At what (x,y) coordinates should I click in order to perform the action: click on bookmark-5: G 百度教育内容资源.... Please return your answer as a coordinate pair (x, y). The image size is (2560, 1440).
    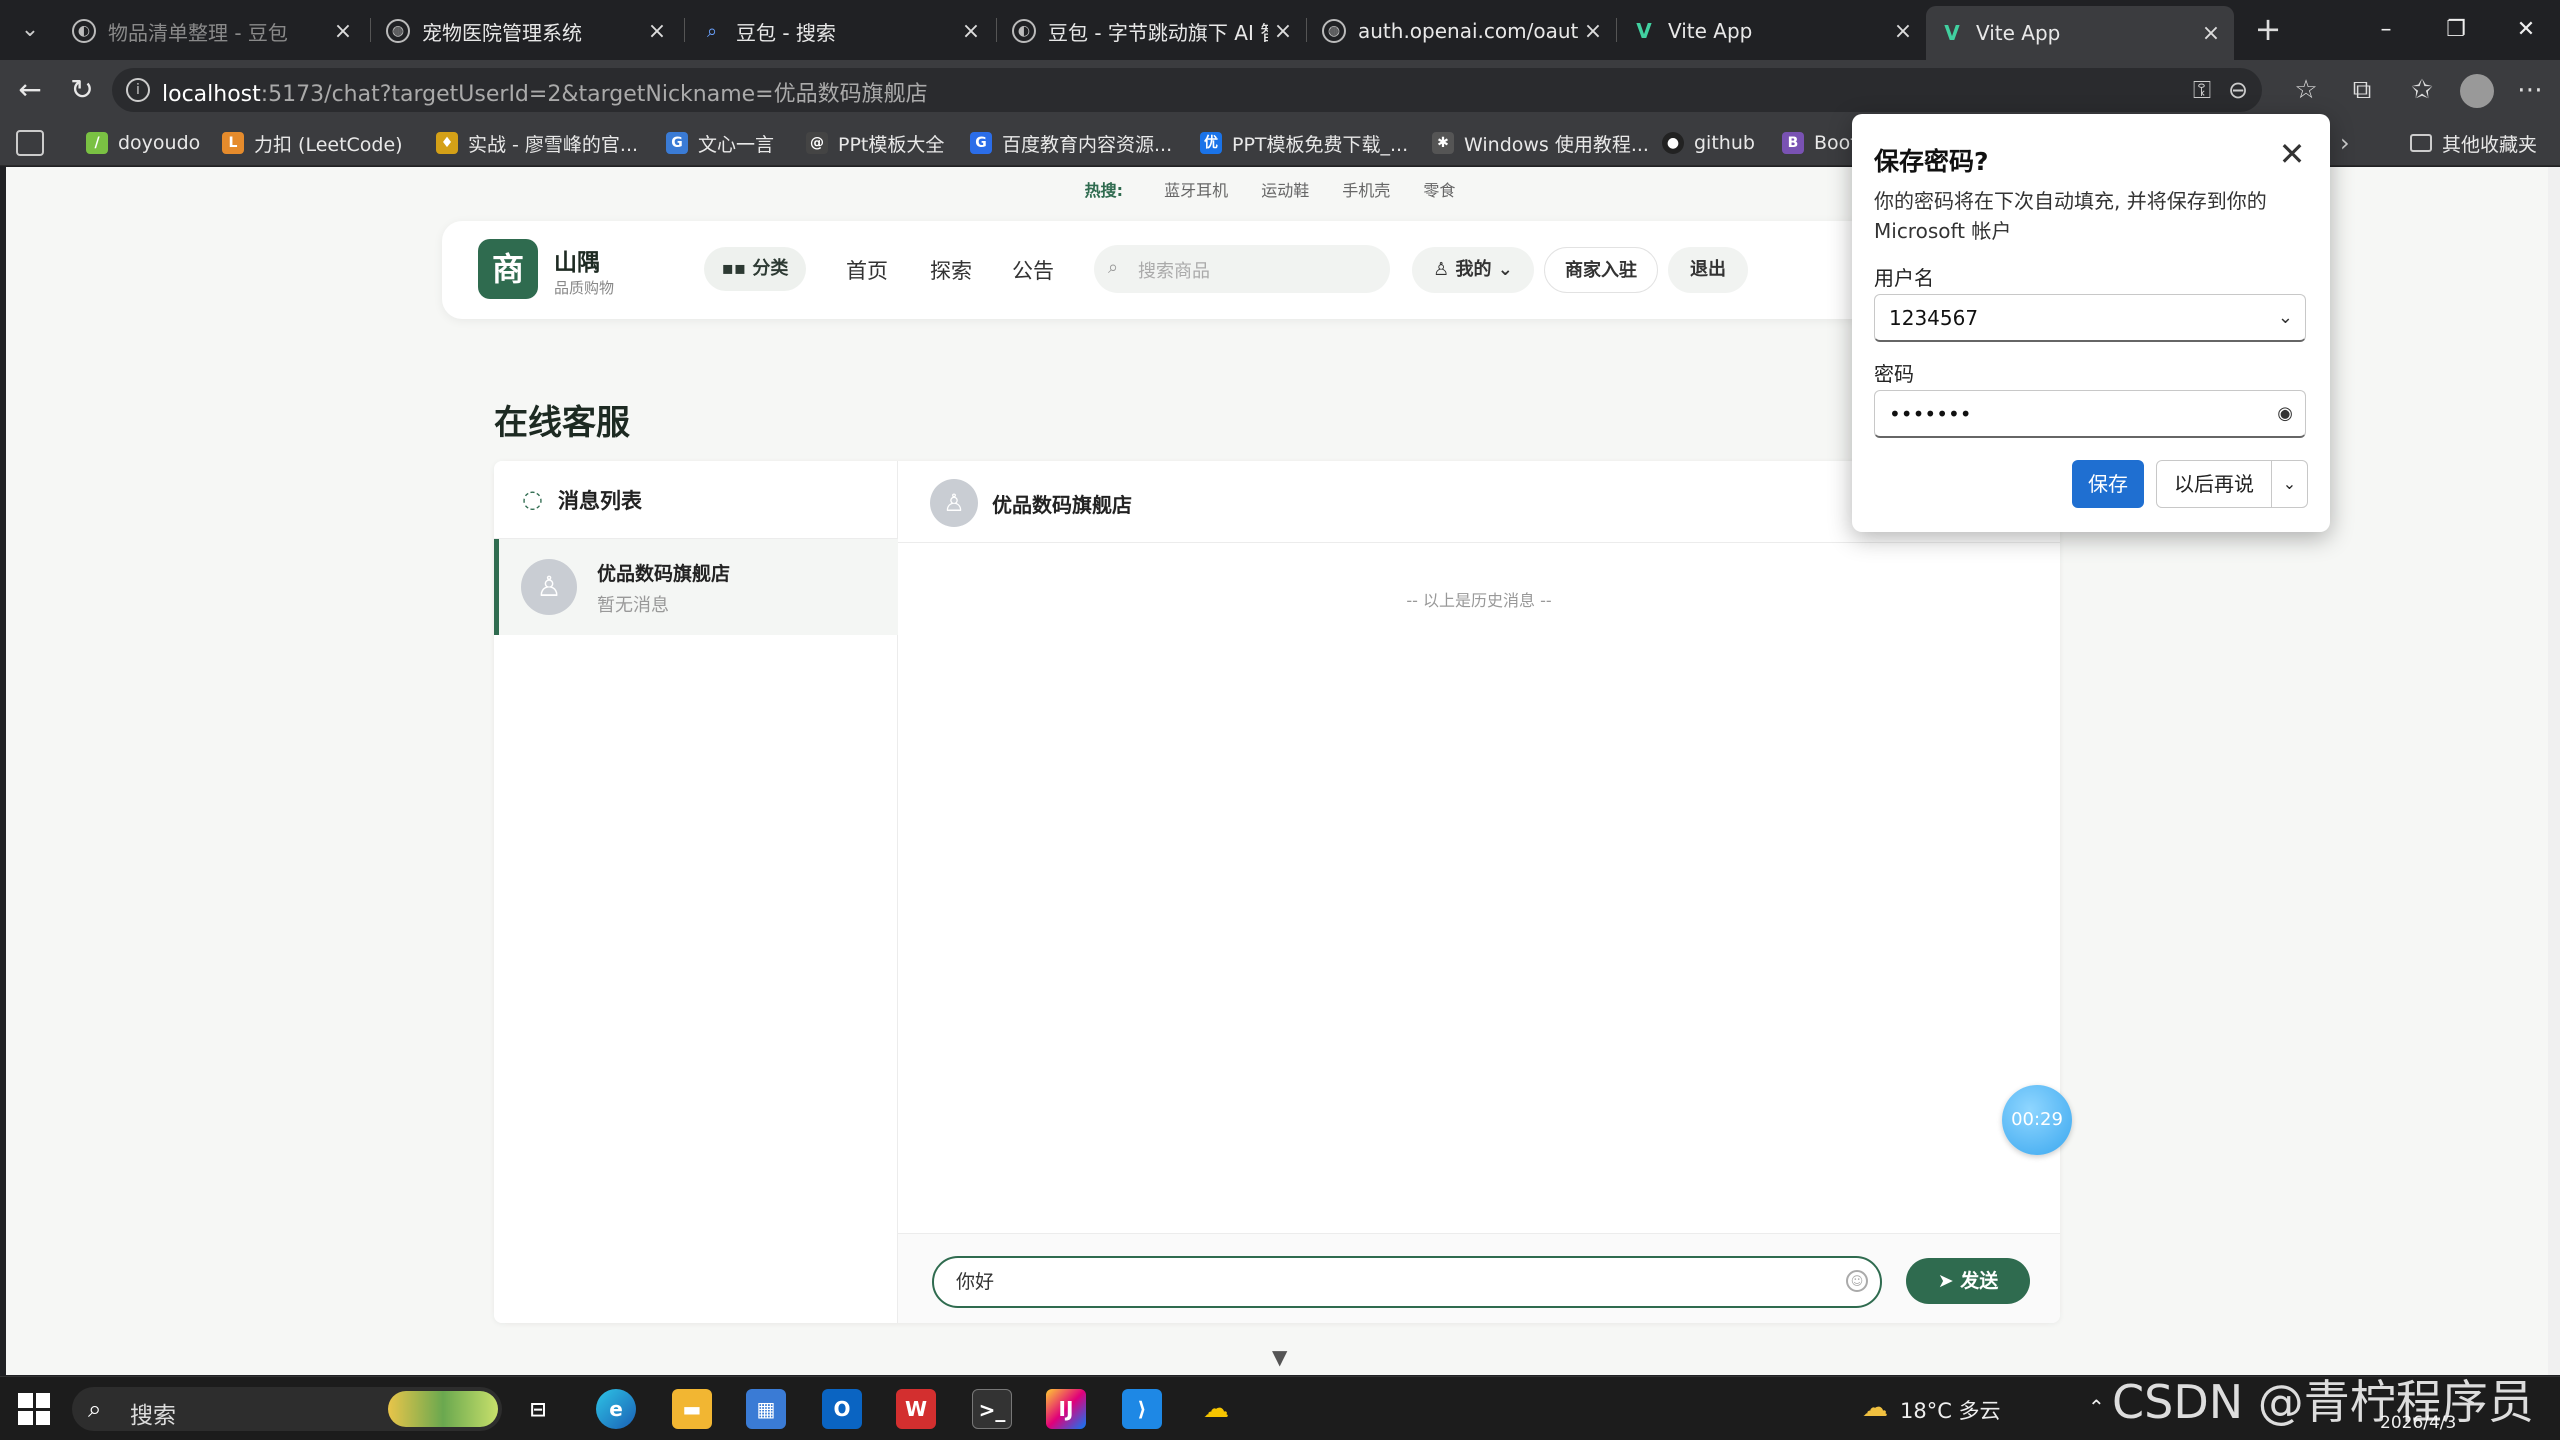
    Looking at the image, I should click on (1071, 143).